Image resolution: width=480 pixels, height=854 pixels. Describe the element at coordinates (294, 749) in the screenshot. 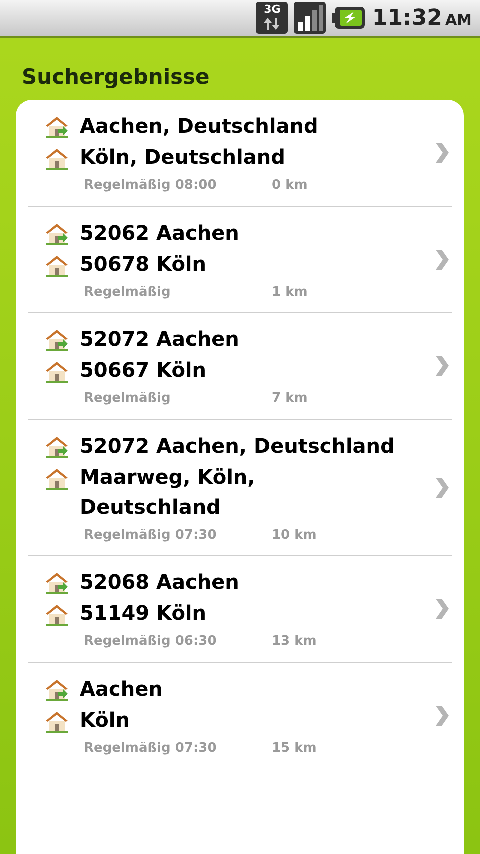

I see `distance-text: 15 km` at that location.